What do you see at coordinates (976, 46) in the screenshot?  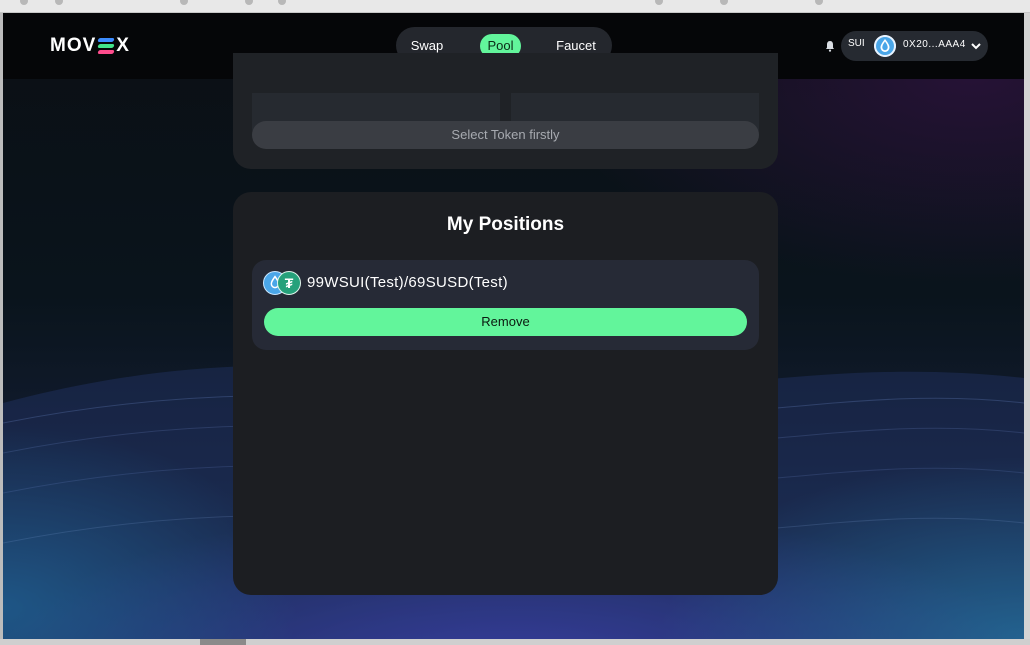 I see `chevron-down-icon` at bounding box center [976, 46].